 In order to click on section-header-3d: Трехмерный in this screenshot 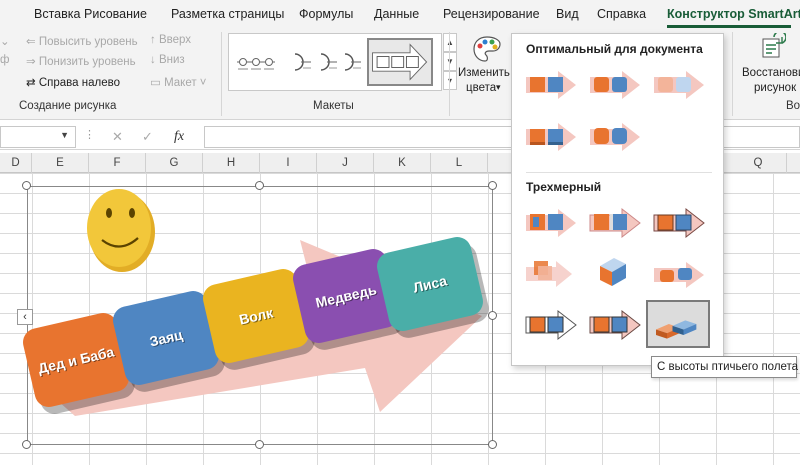, I will do `click(564, 187)`.